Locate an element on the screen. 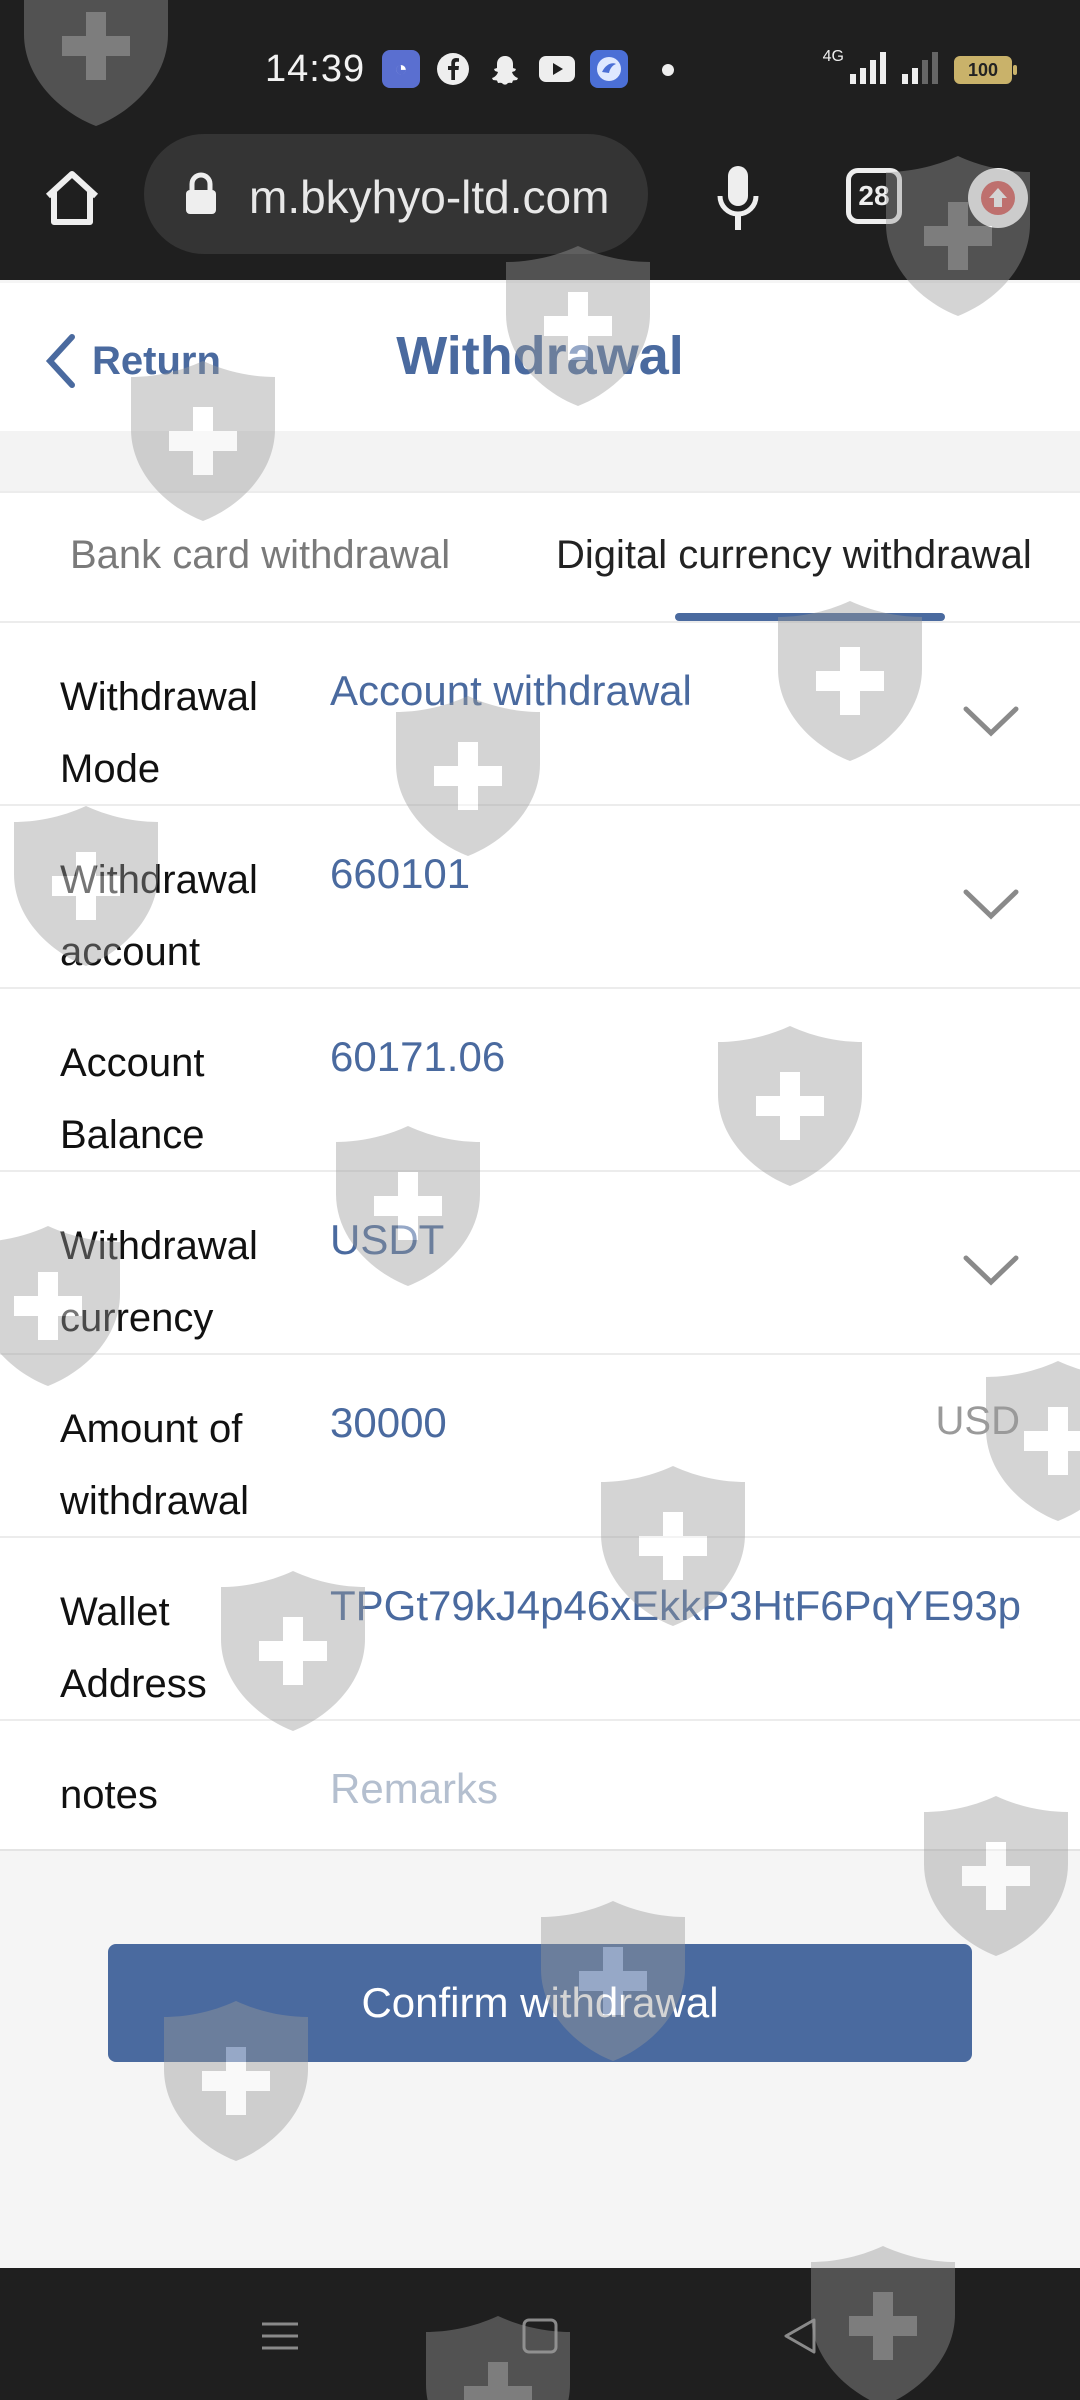  address-bar: m.bkyhyo-ltd.com is located at coordinates (396, 194).